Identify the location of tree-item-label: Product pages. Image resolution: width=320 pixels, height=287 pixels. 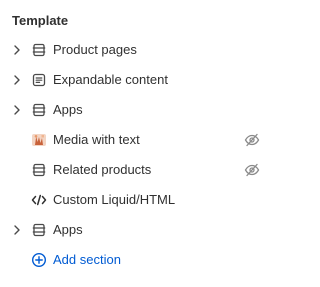
(95, 49).